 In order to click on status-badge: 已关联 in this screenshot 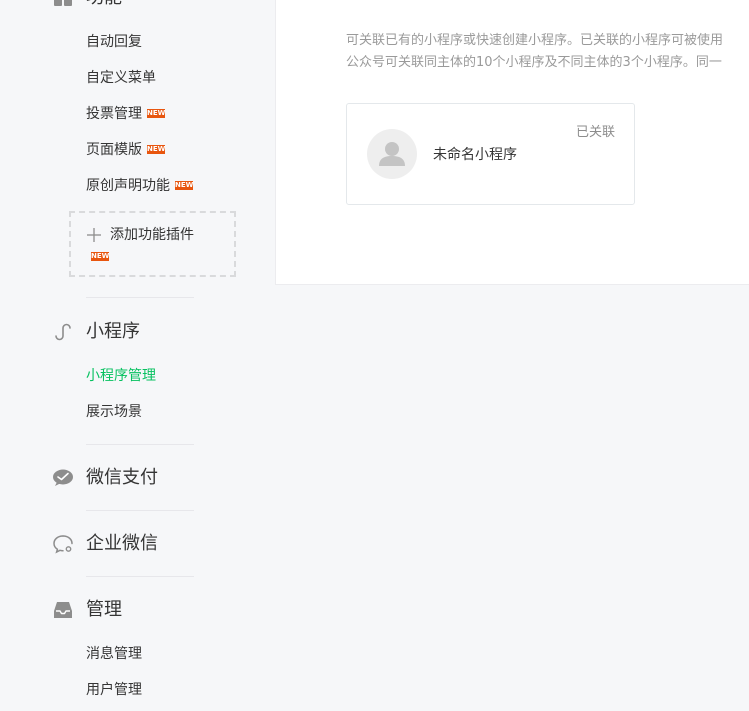, I will do `click(595, 132)`.